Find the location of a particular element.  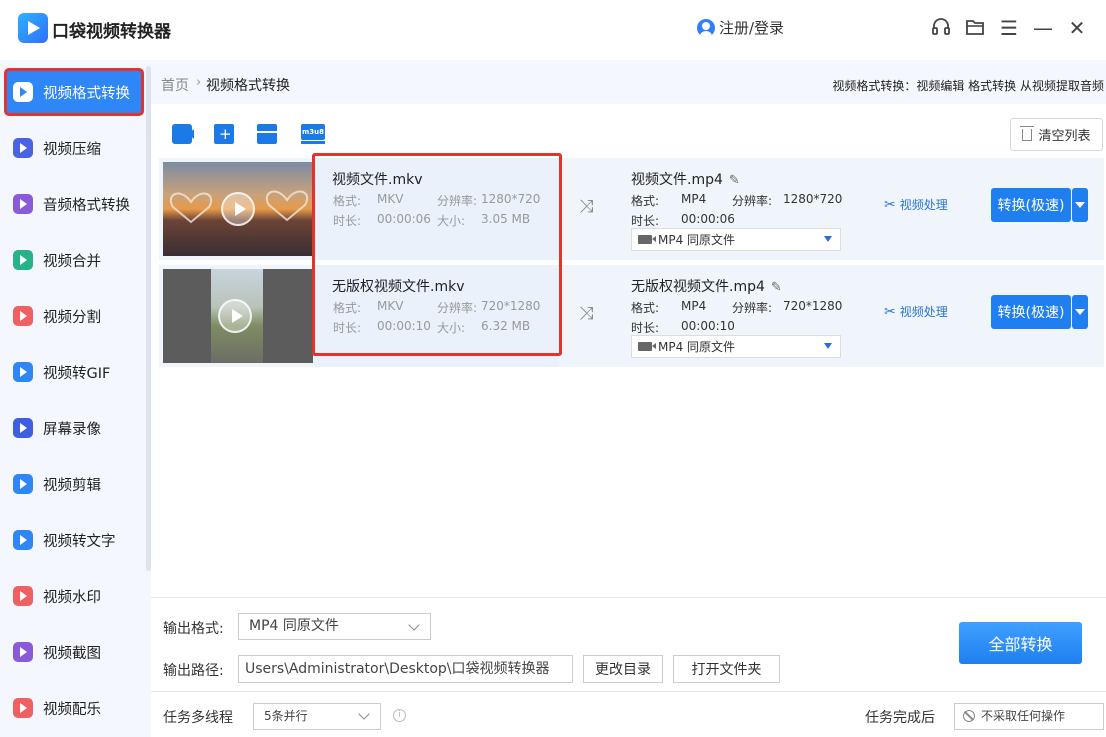

add-folder-icon is located at coordinates (224, 134).